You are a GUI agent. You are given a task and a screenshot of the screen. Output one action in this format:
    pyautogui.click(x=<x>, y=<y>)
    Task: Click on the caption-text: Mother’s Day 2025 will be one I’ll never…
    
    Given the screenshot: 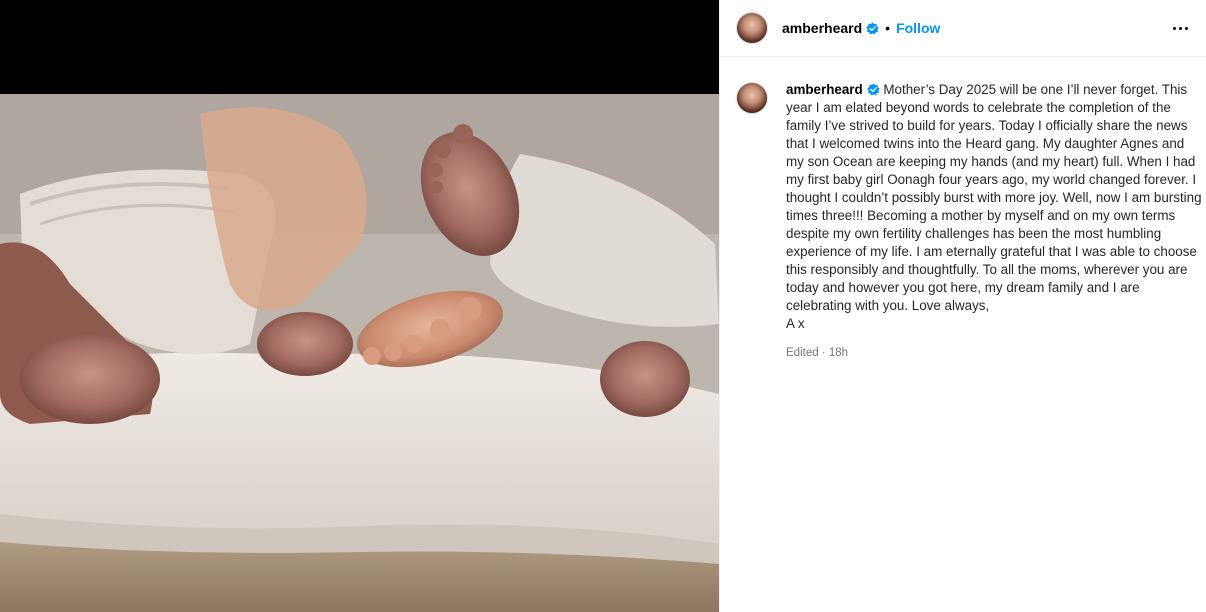 What is the action you would take?
    pyautogui.click(x=994, y=206)
    